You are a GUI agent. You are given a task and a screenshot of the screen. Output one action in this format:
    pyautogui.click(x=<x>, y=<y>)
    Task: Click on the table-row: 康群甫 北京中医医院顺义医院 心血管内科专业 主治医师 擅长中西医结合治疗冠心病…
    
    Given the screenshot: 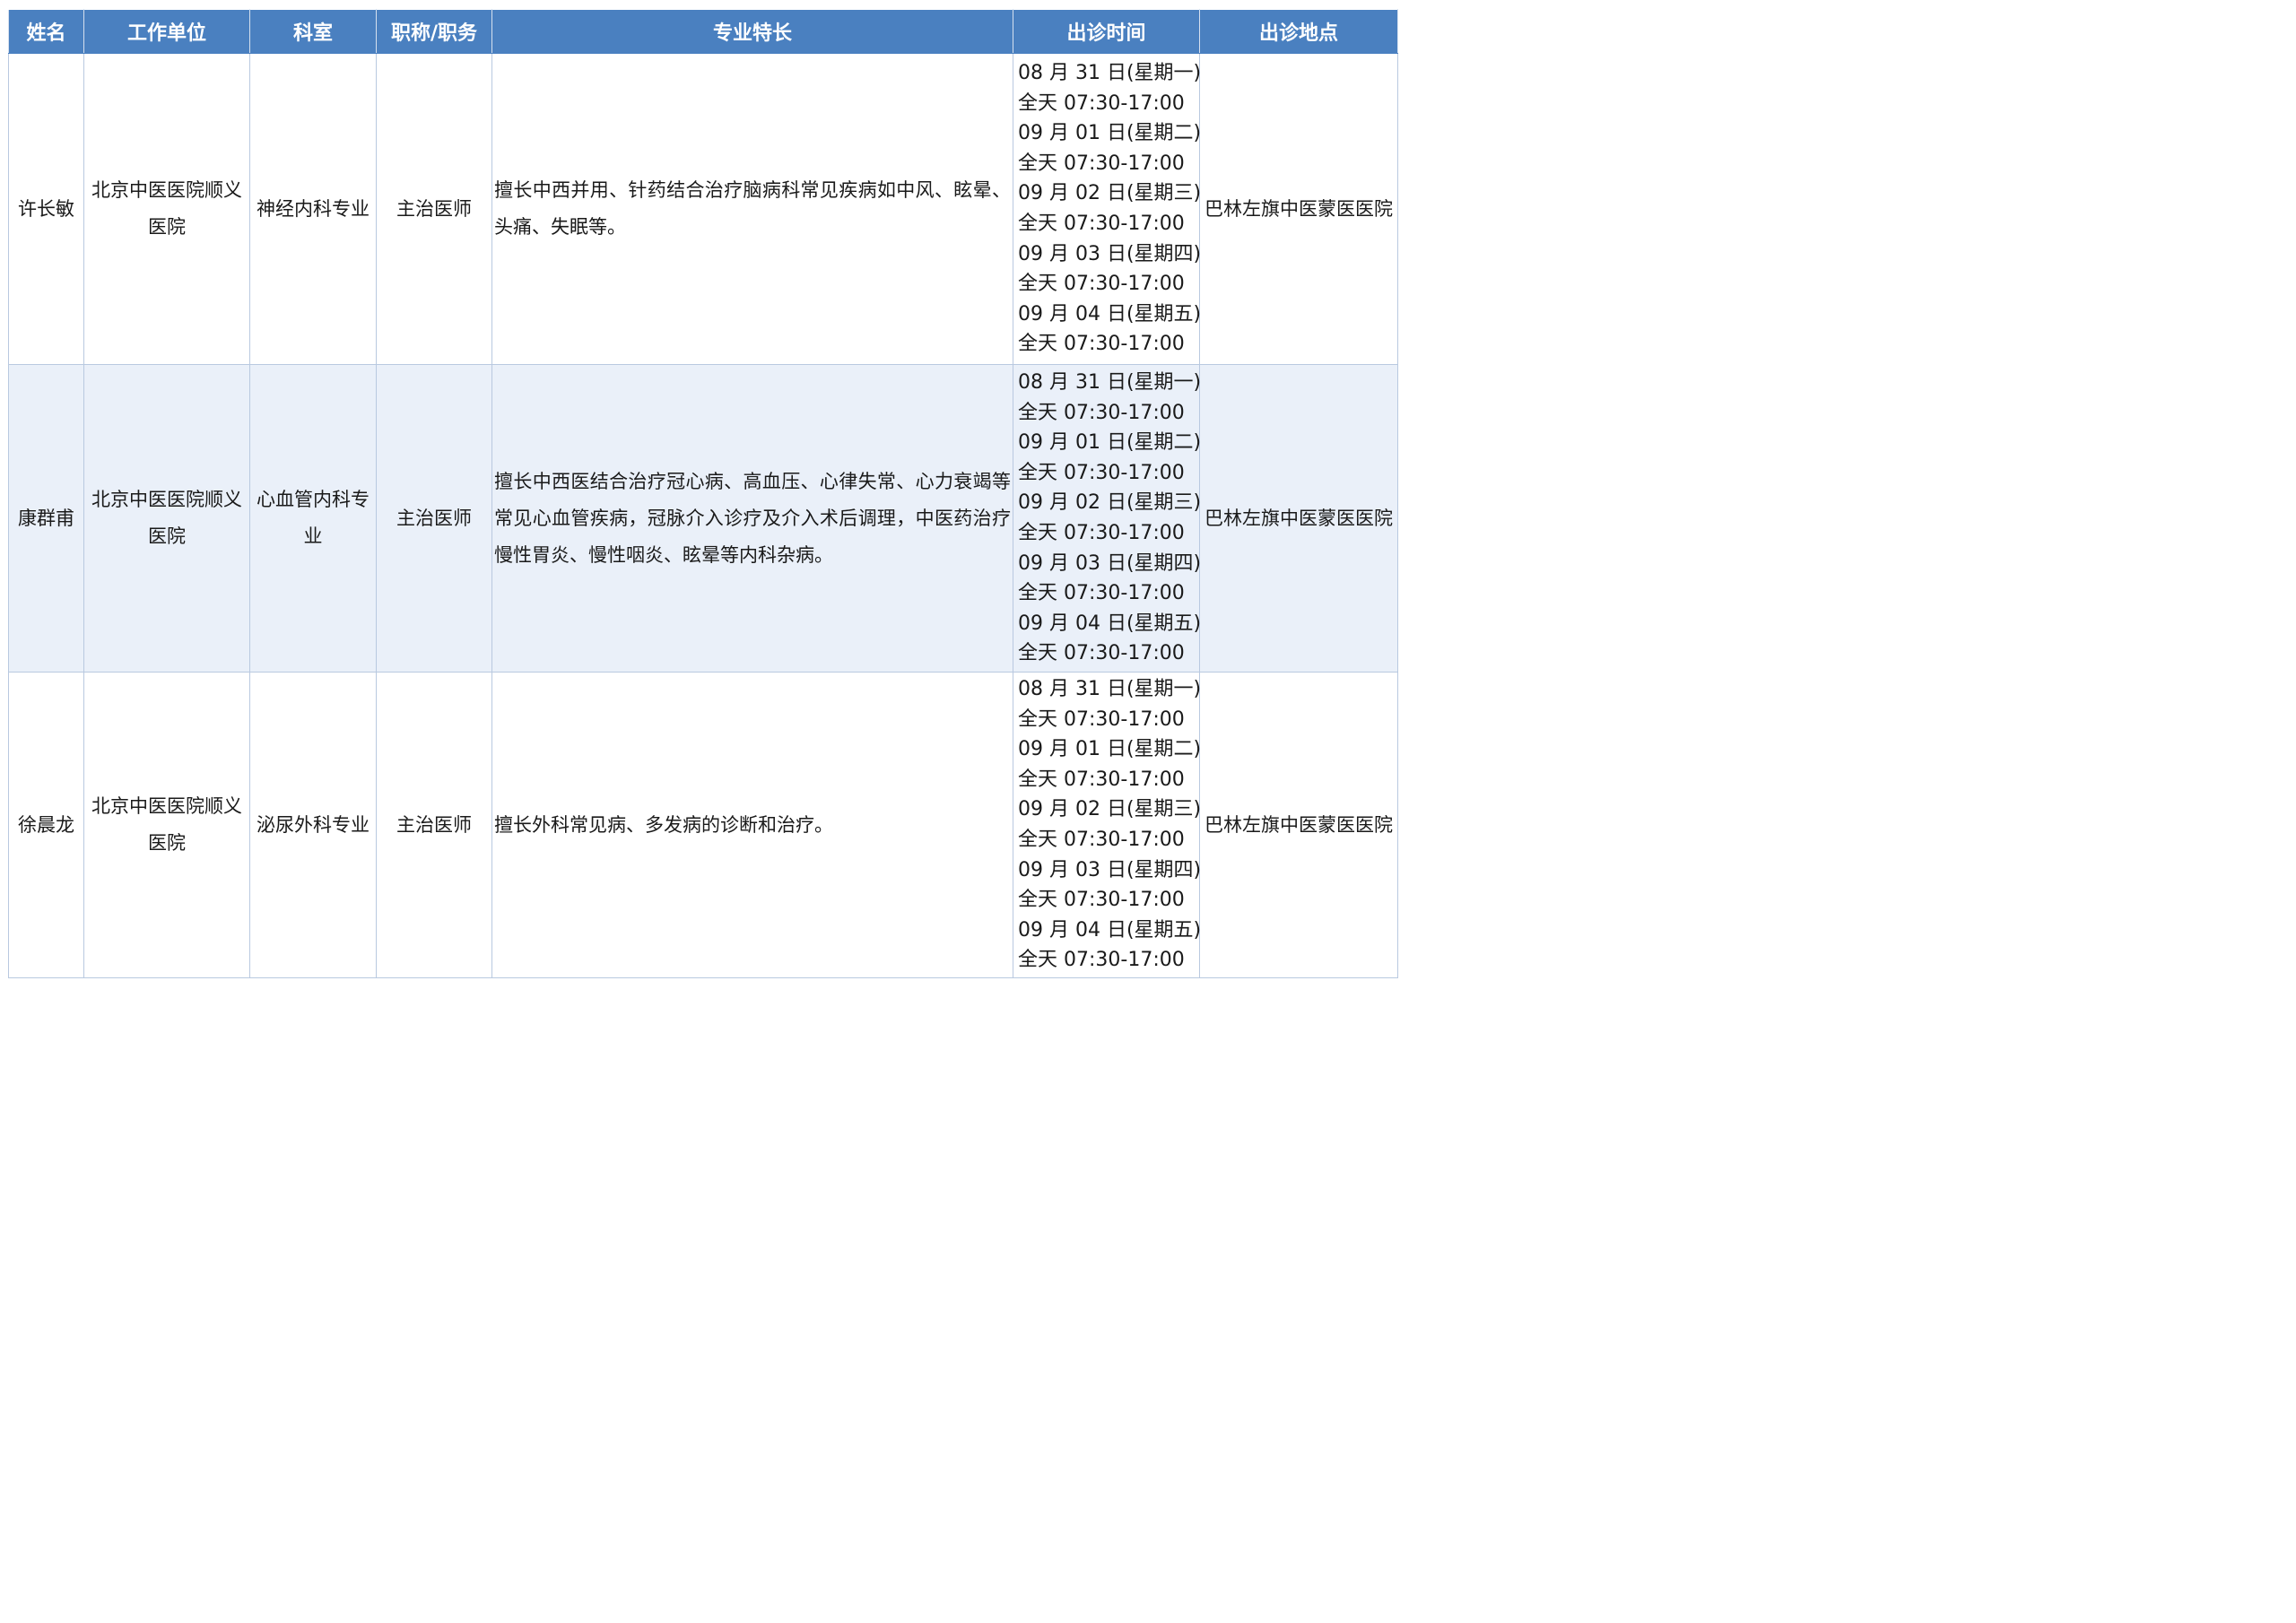 What is the action you would take?
    pyautogui.click(x=703, y=518)
    